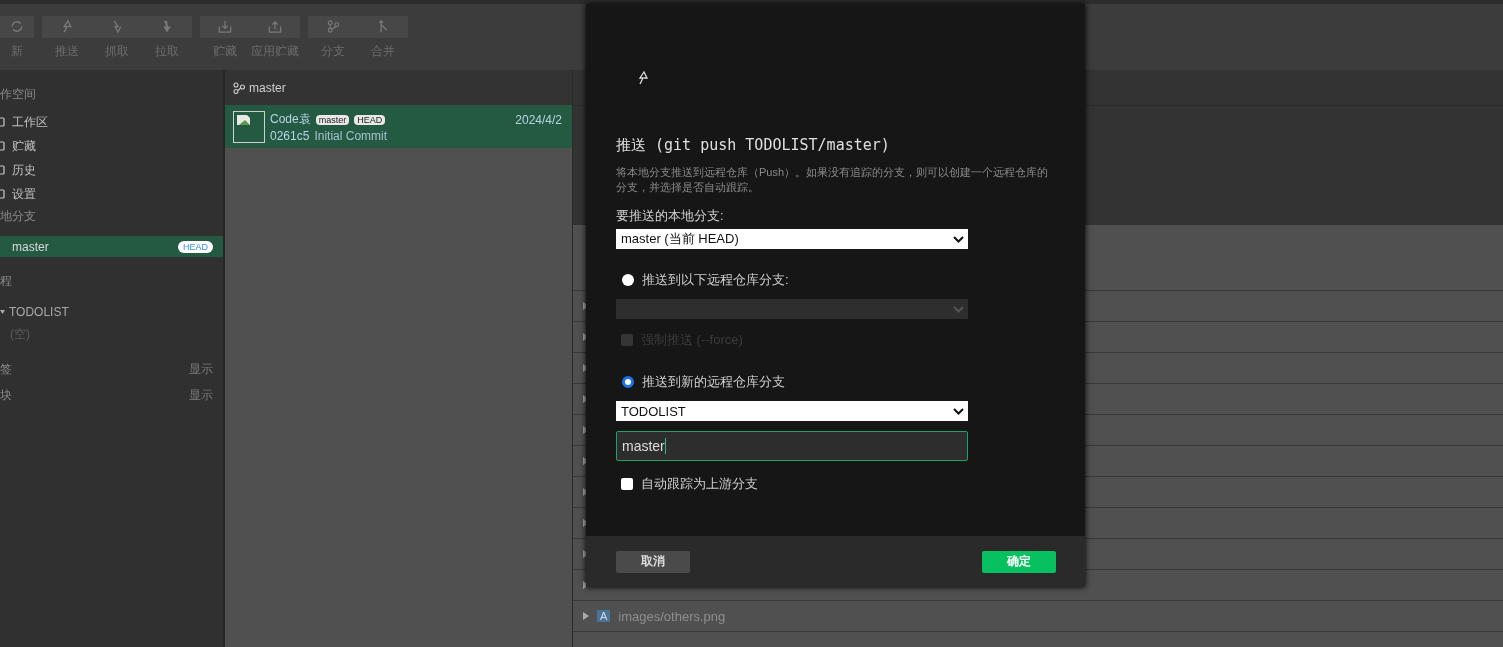 The height and width of the screenshot is (647, 1503). Describe the element at coordinates (835, 280) in the screenshot. I see `radio-option: 推送到以下远程仓库分支:` at that location.